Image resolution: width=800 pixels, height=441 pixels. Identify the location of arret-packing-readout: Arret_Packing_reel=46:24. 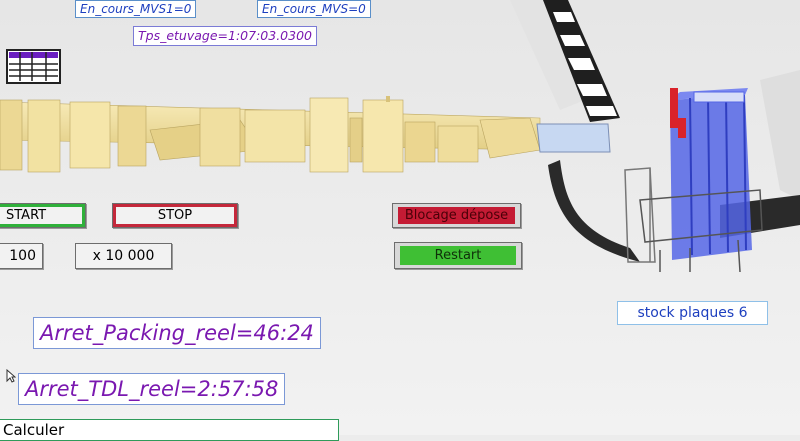
(177, 333).